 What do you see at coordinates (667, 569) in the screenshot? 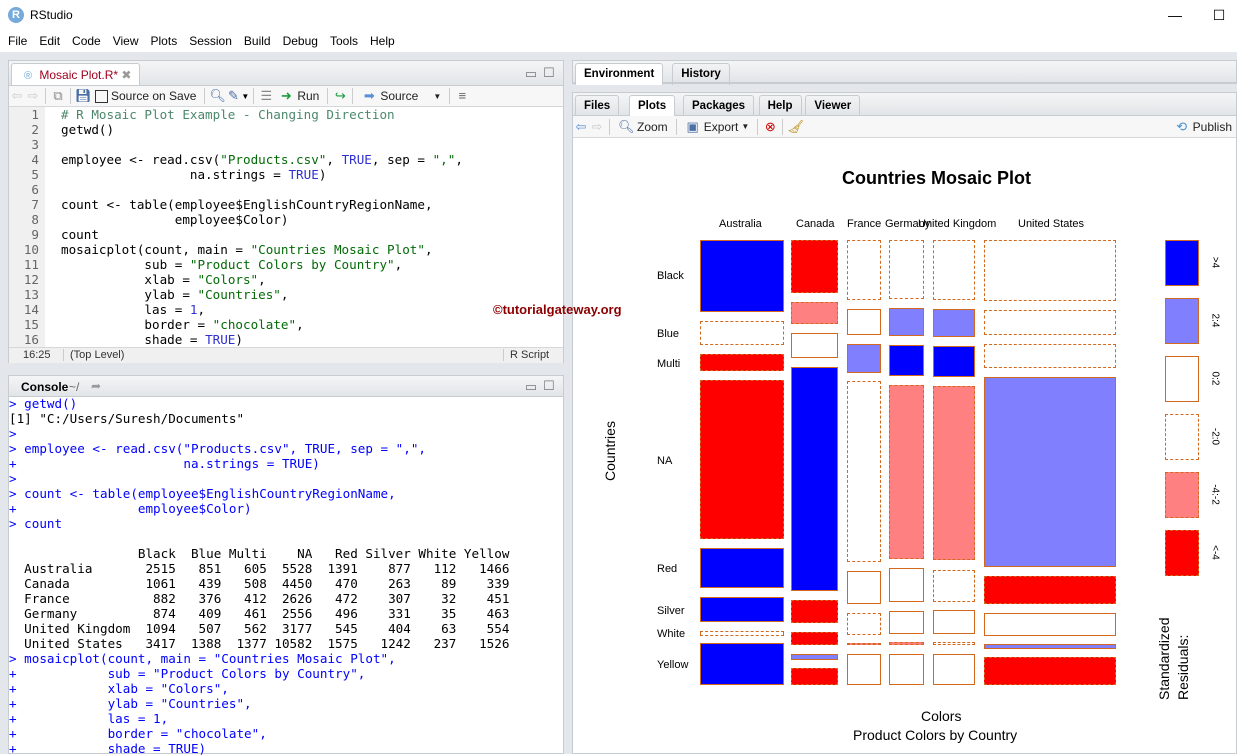
I see `row-label: Red` at bounding box center [667, 569].